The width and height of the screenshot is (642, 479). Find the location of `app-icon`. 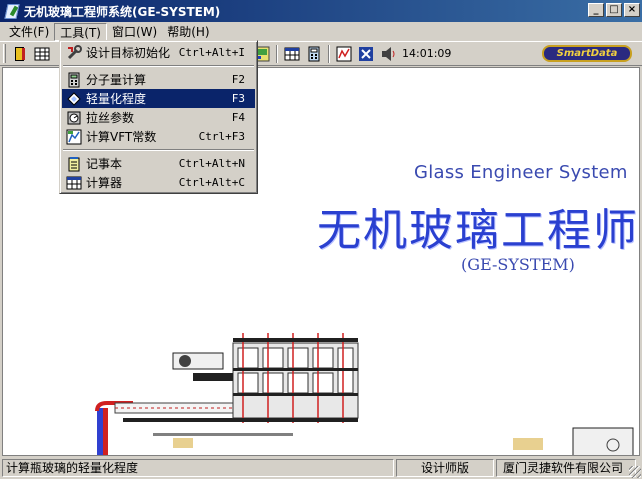

app-icon is located at coordinates (12, 11).